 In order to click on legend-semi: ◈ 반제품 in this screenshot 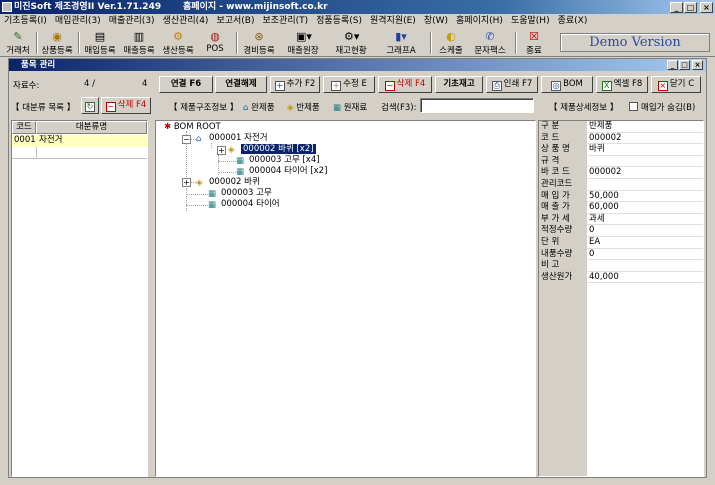, I will do `click(303, 108)`.